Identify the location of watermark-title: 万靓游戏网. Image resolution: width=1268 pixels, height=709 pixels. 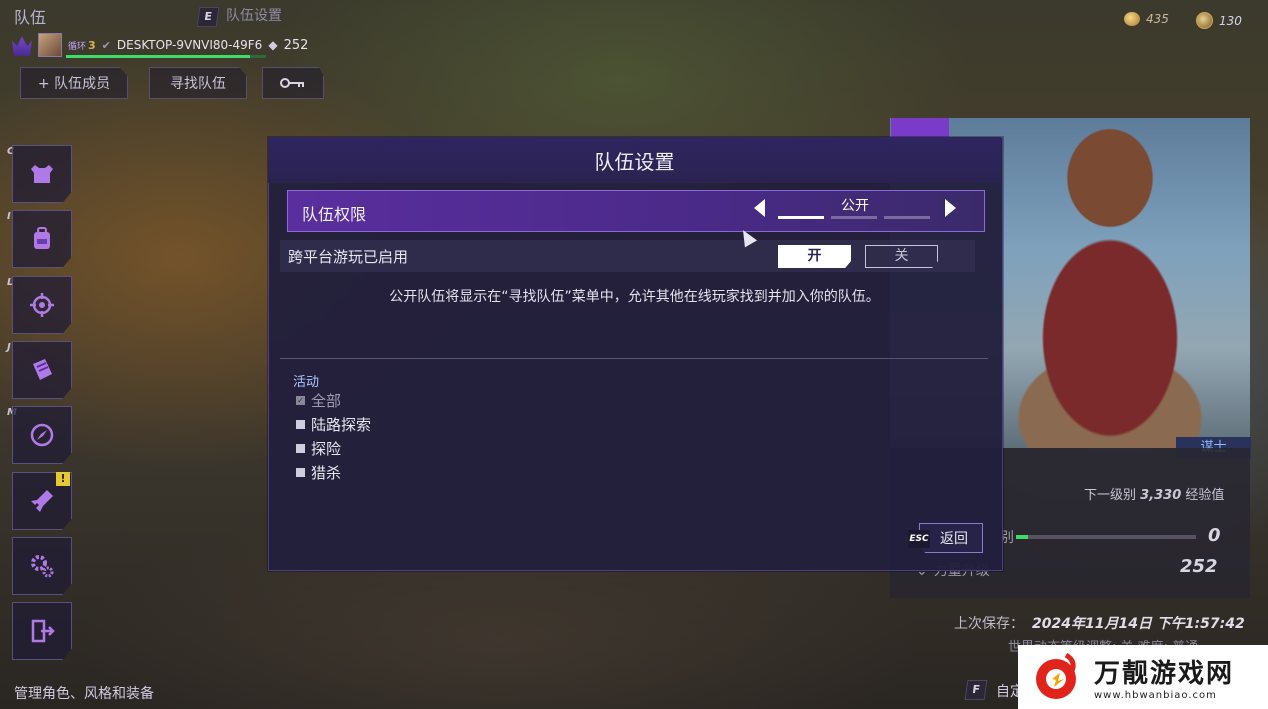
(1164, 674).